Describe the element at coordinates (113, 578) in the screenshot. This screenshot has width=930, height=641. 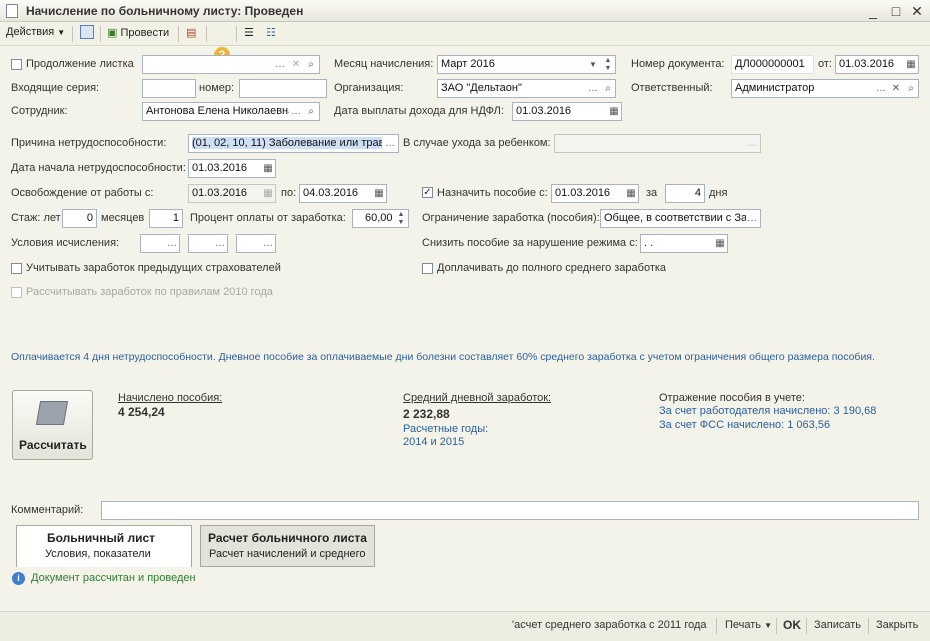
I see `status-message: Документ рассчитан и проведен` at that location.